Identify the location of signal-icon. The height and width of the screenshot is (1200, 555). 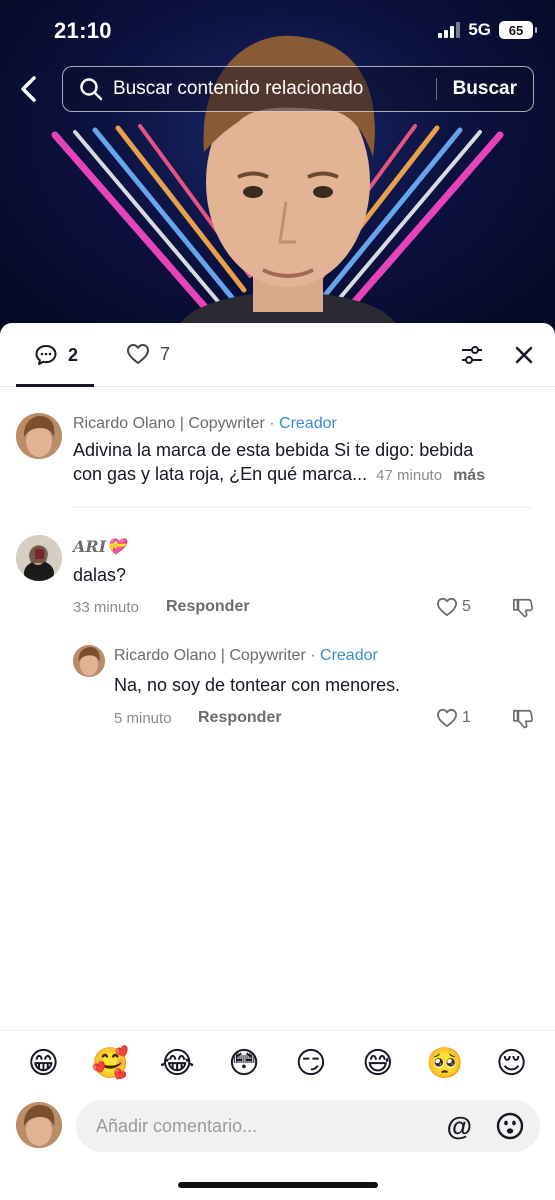
(449, 30).